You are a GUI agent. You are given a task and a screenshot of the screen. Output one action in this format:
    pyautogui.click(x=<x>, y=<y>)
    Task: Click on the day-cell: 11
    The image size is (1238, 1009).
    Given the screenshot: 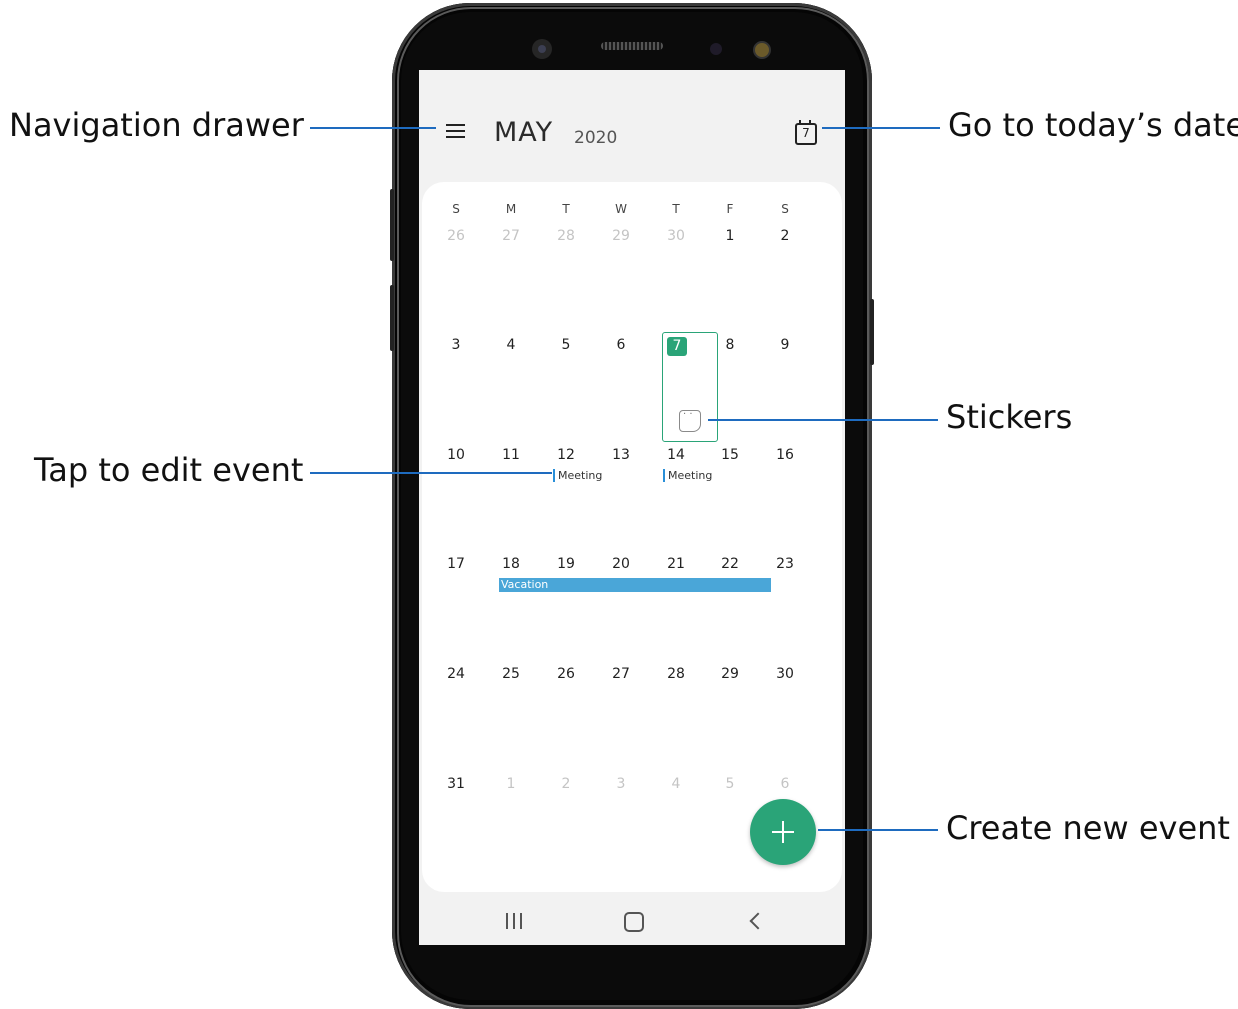 What is the action you would take?
    pyautogui.click(x=511, y=455)
    